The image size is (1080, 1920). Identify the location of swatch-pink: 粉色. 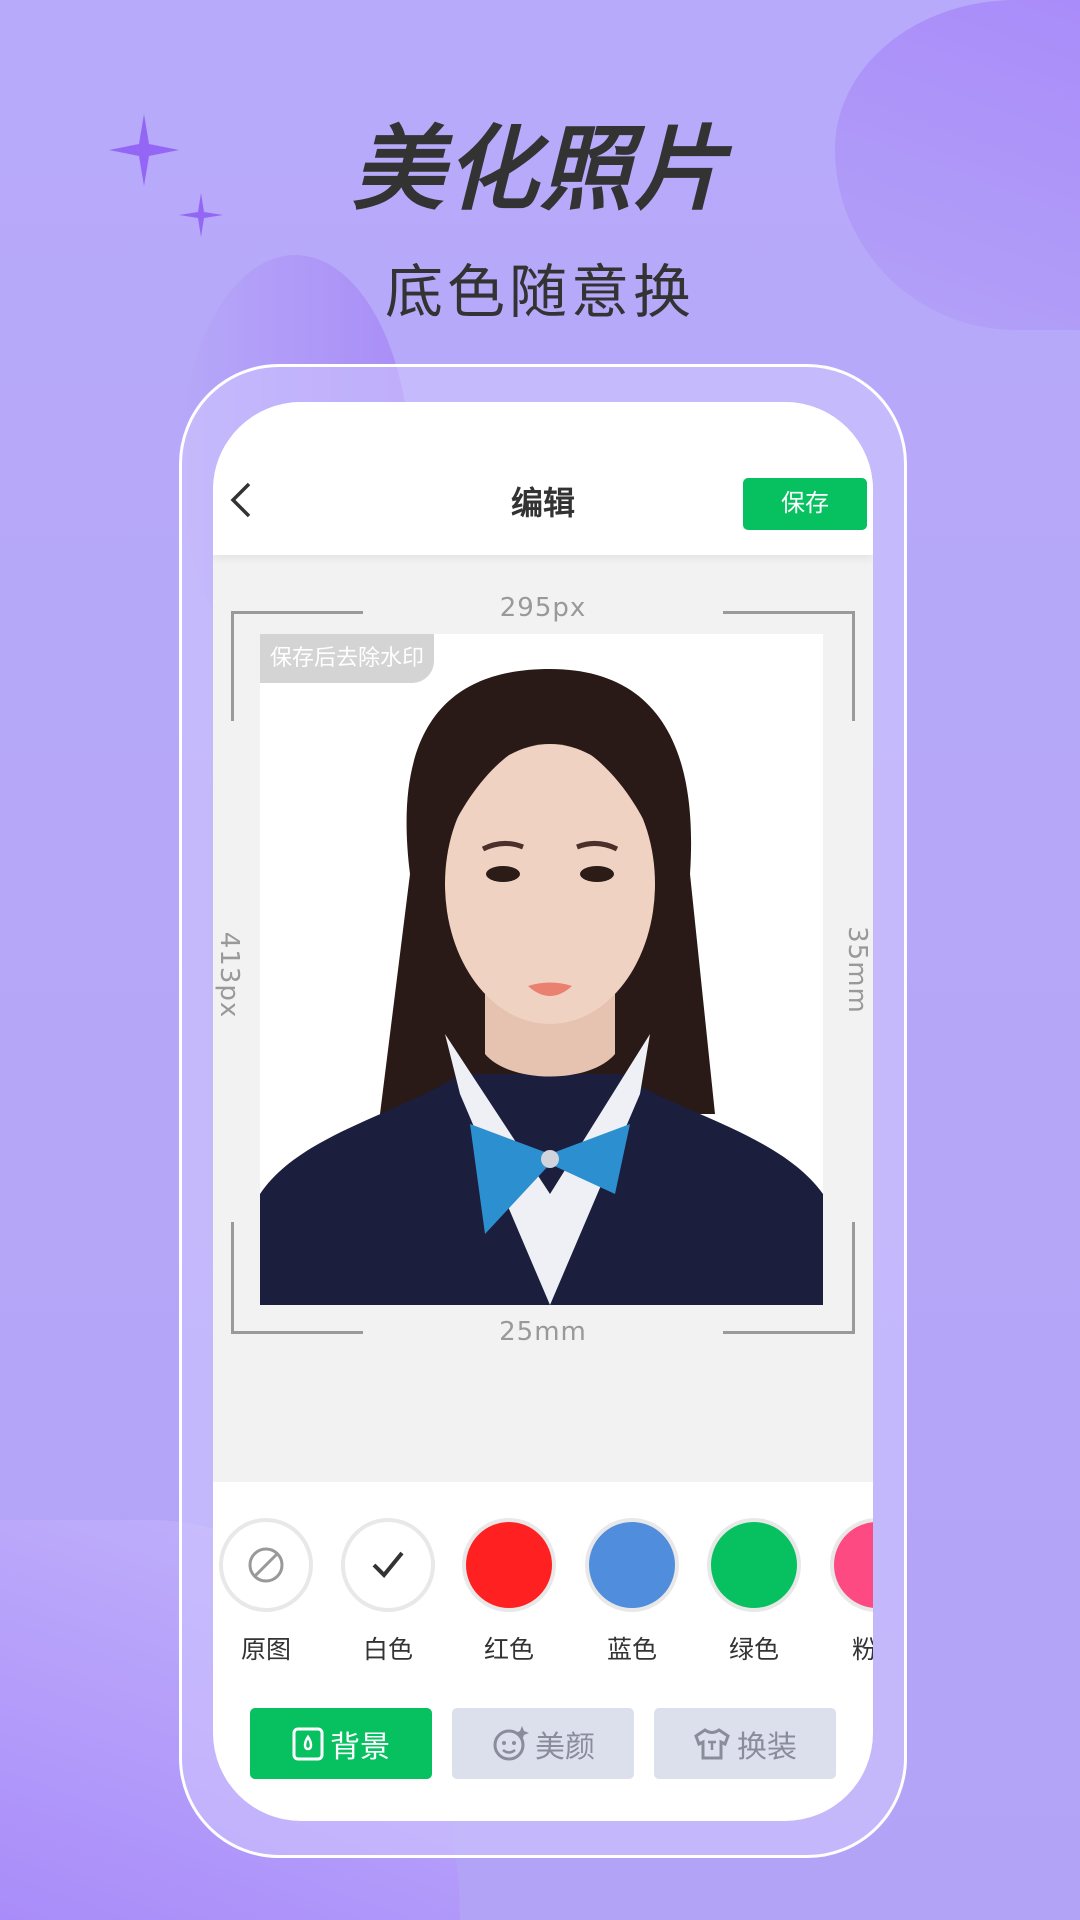
(851, 1592).